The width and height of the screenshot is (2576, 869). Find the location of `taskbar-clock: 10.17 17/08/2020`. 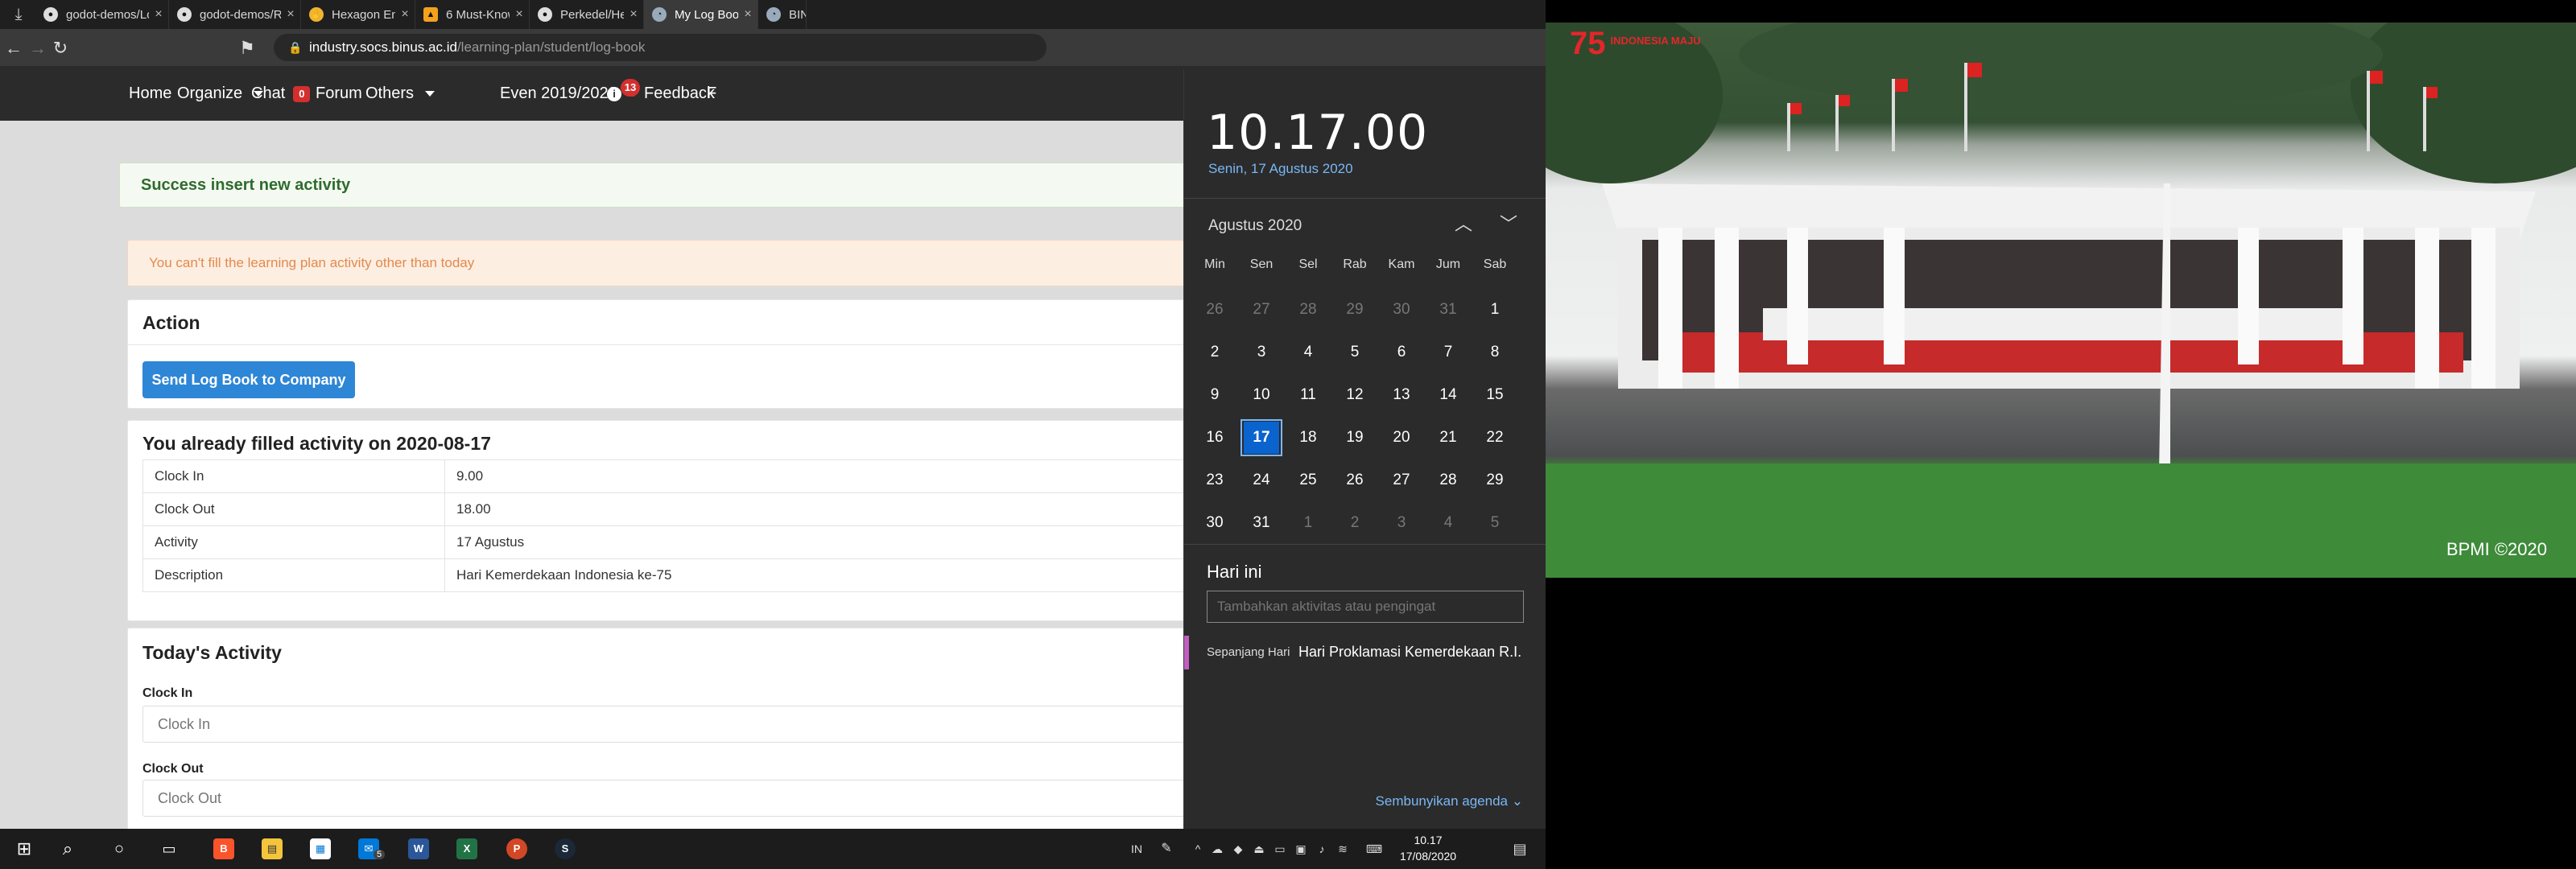

taskbar-clock: 10.17 17/08/2020 is located at coordinates (1428, 848).